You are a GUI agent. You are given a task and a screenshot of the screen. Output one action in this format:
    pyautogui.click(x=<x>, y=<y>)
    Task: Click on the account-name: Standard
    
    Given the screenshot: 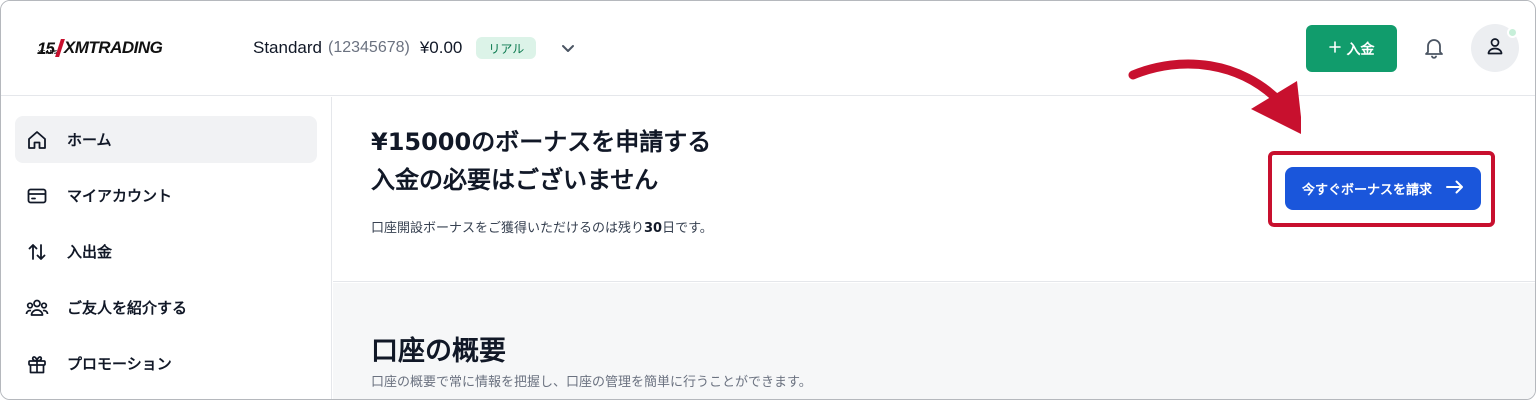 What is the action you would take?
    pyautogui.click(x=287, y=47)
    